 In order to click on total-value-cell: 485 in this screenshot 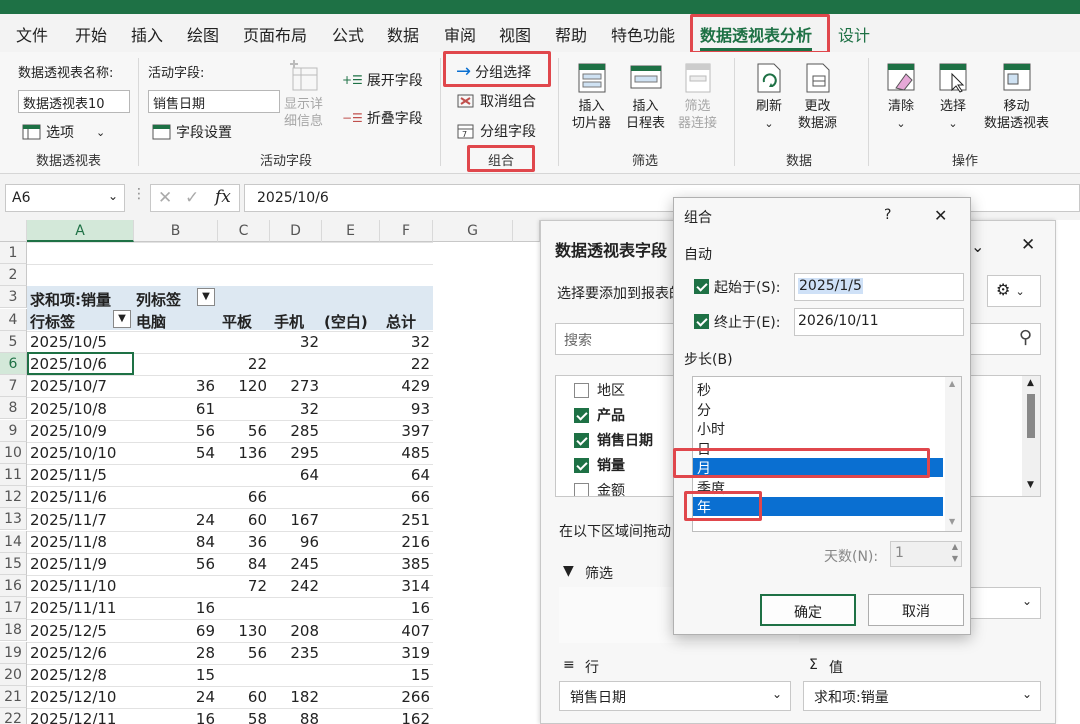, I will do `click(406, 453)`.